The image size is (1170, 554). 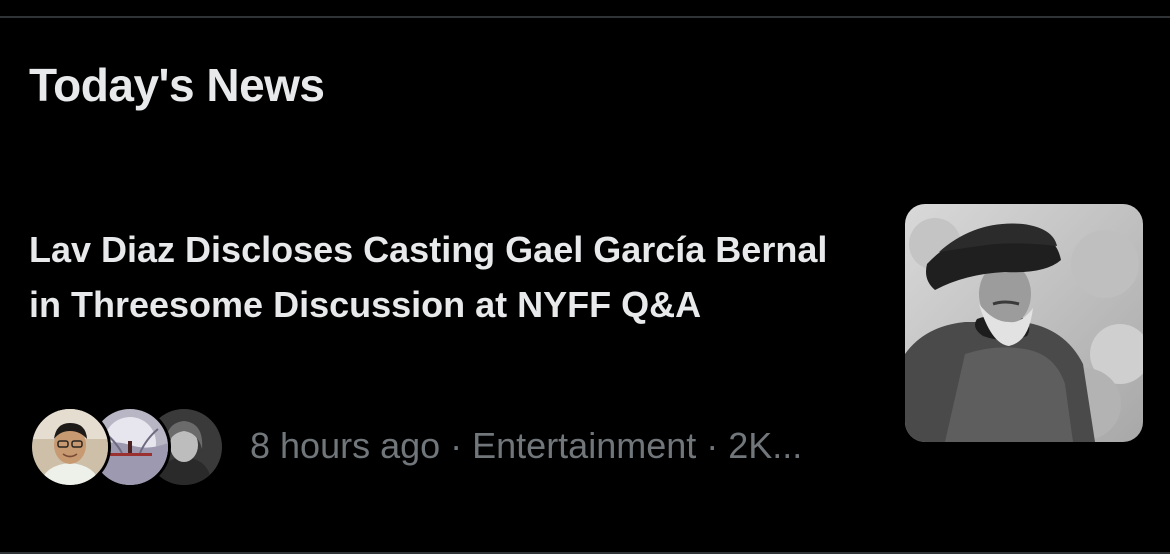 What do you see at coordinates (1024, 323) in the screenshot?
I see `news-thumbnail` at bounding box center [1024, 323].